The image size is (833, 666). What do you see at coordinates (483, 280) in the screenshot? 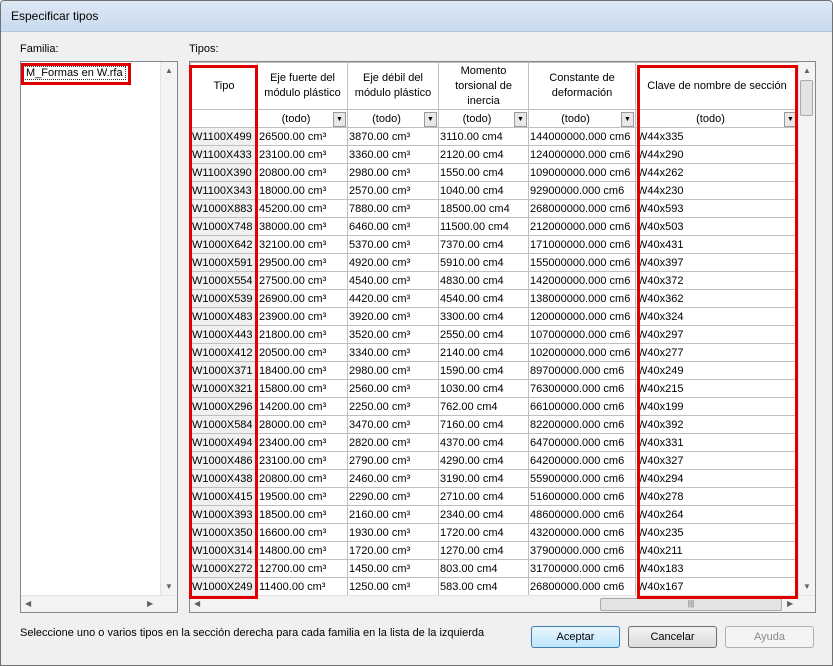
I see `table-cell: 4830.00 cm4` at bounding box center [483, 280].